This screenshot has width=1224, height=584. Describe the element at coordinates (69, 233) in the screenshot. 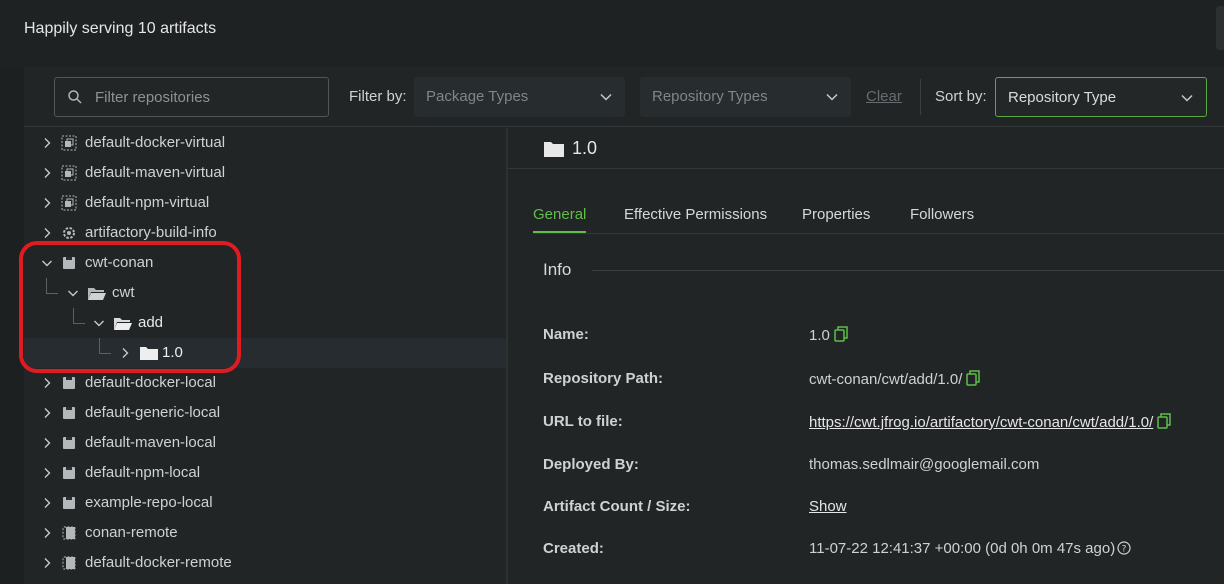

I see `build-info-icon` at that location.